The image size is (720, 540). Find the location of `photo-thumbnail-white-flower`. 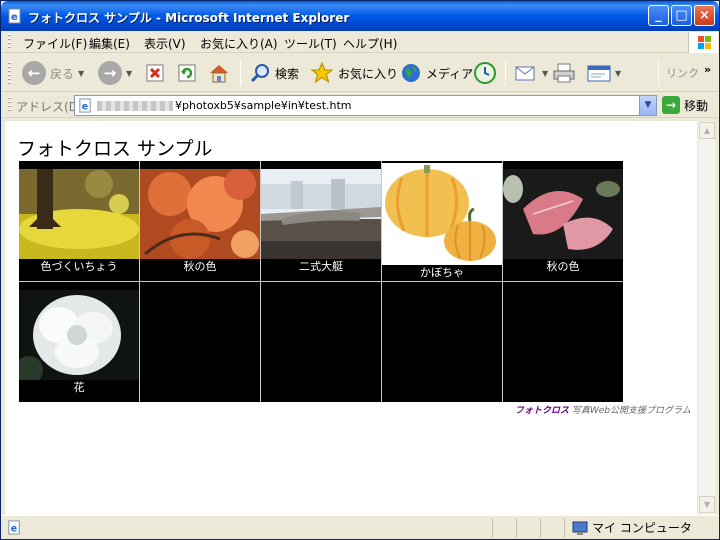

photo-thumbnail-white-flower is located at coordinates (79, 335).